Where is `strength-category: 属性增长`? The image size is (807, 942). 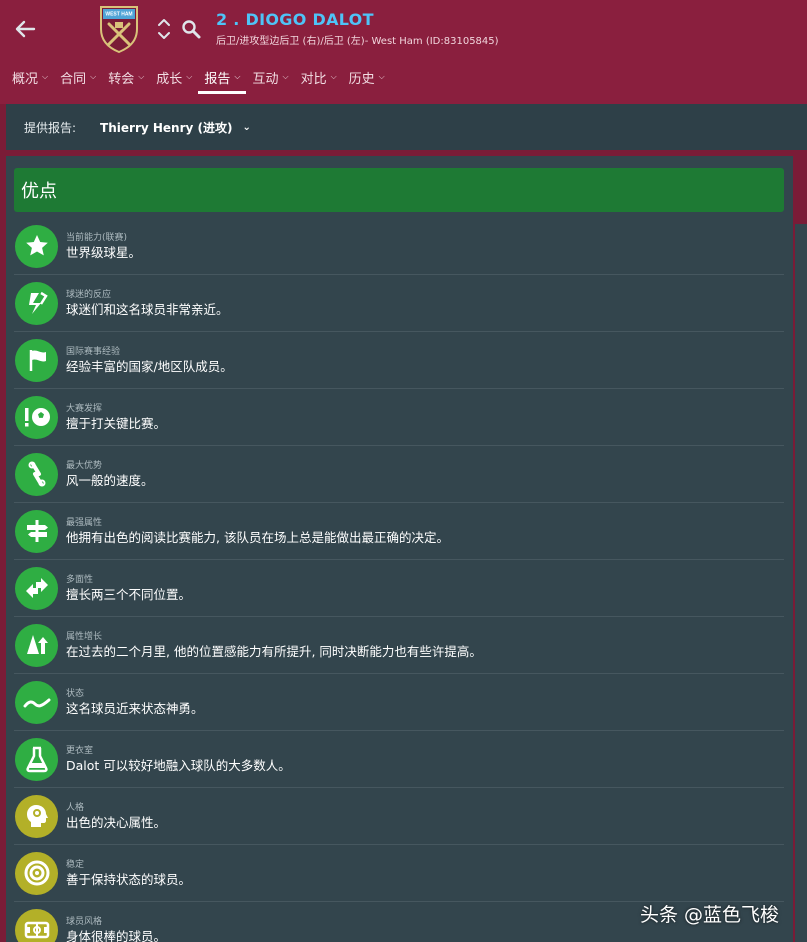 strength-category: 属性增长 is located at coordinates (84, 636).